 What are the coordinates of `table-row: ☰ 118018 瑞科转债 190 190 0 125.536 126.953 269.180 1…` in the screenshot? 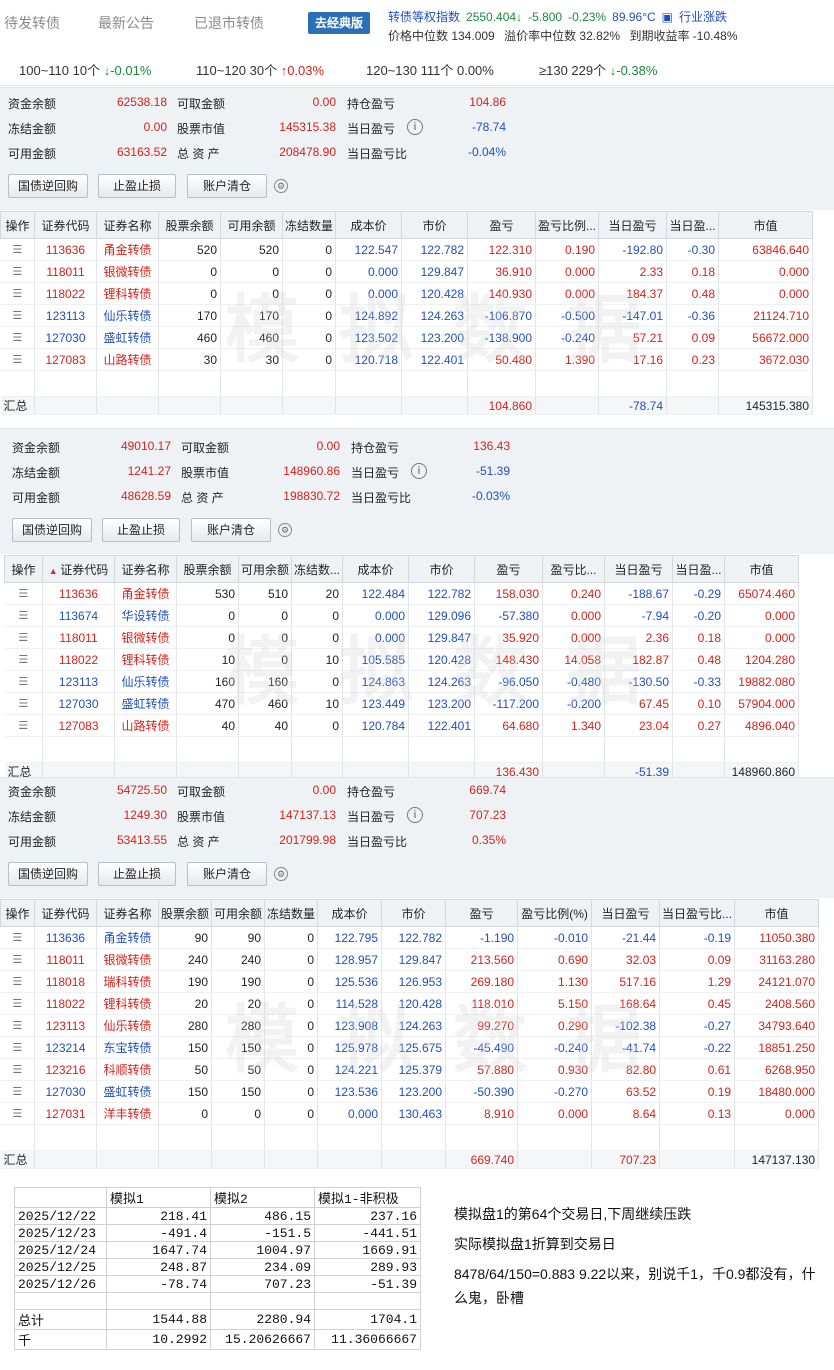 It's located at (410, 981).